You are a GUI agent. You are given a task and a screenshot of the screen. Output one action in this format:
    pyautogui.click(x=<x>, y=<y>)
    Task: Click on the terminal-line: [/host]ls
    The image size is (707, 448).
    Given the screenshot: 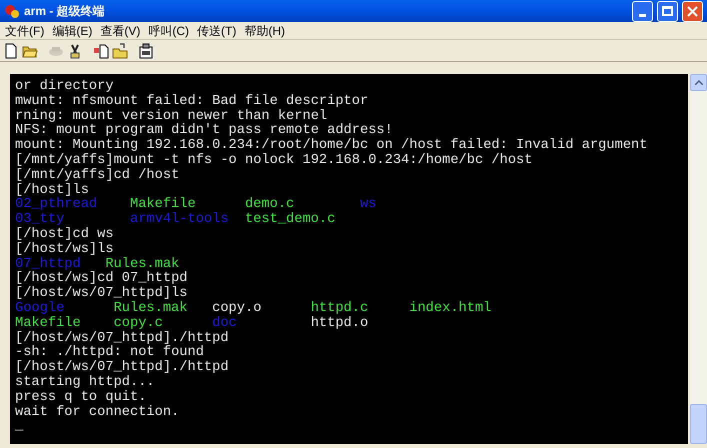 What is the action you would take?
    pyautogui.click(x=52, y=190)
    